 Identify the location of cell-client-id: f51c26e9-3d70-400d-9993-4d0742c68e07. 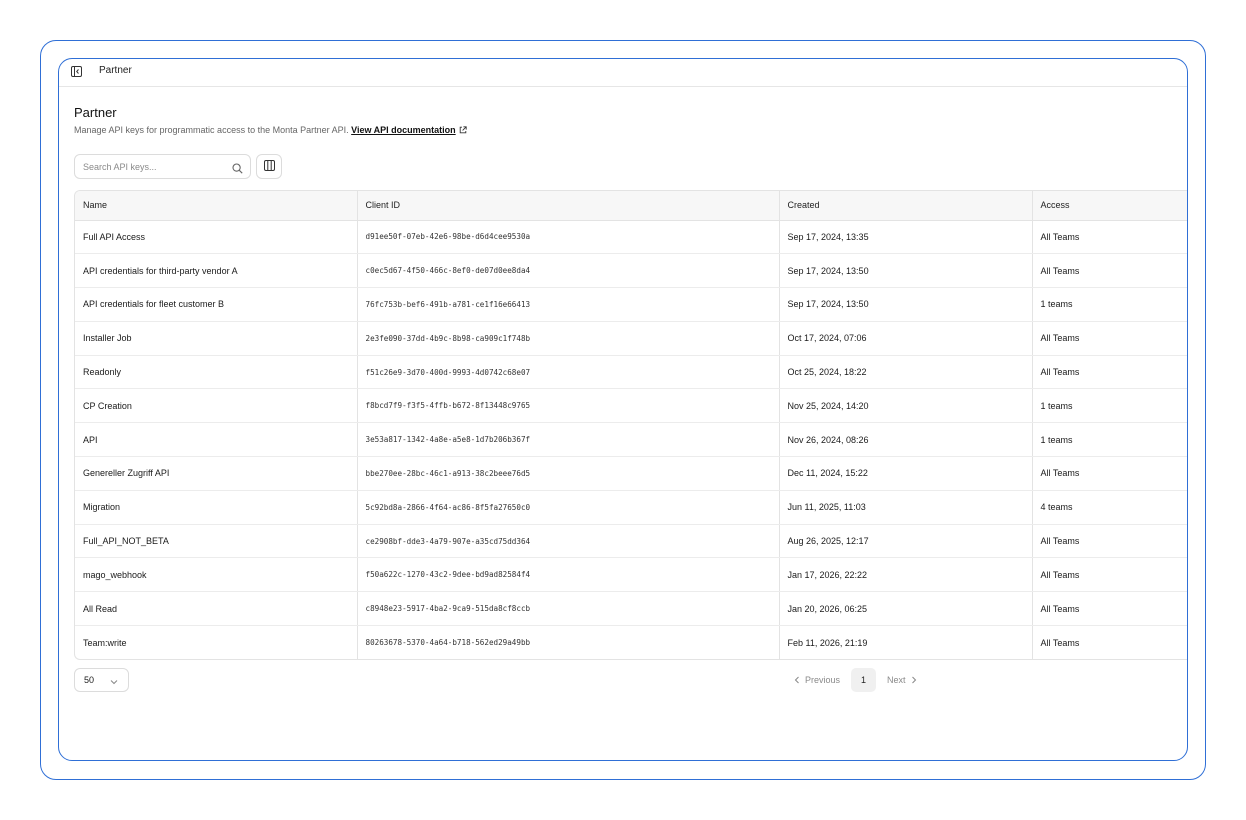
(567, 372).